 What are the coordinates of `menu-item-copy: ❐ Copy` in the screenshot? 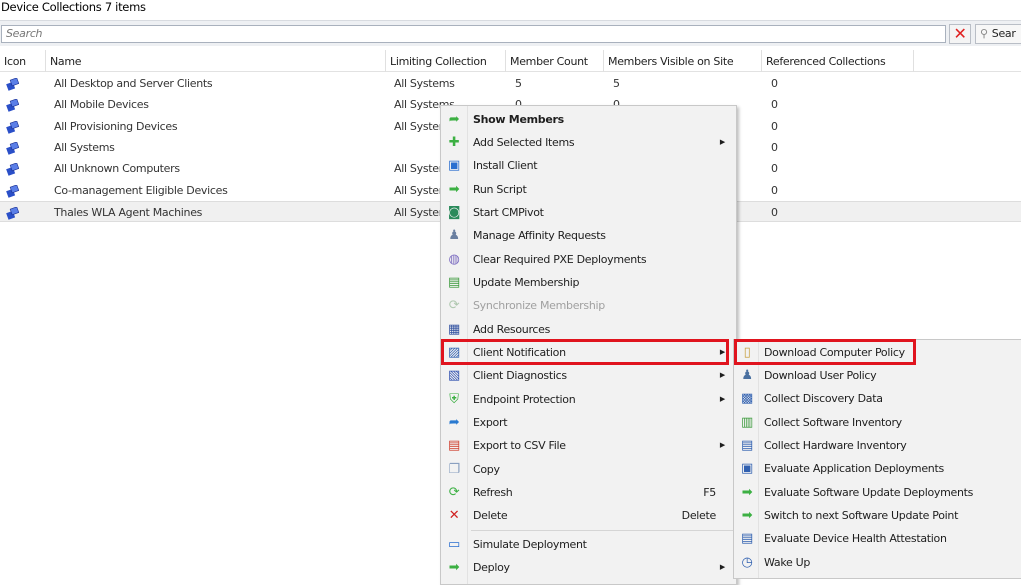 It's located at (588, 469).